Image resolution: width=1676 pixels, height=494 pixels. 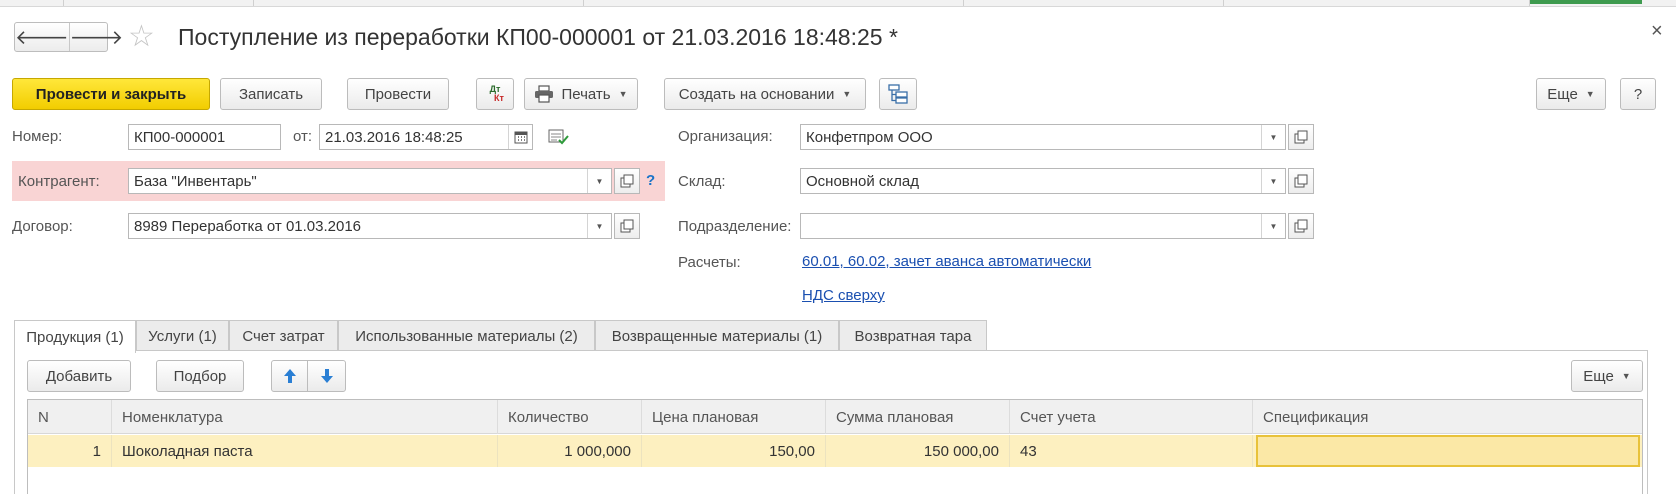 I want to click on tab-used-materials: Использованные материалы (2), so click(x=466, y=335).